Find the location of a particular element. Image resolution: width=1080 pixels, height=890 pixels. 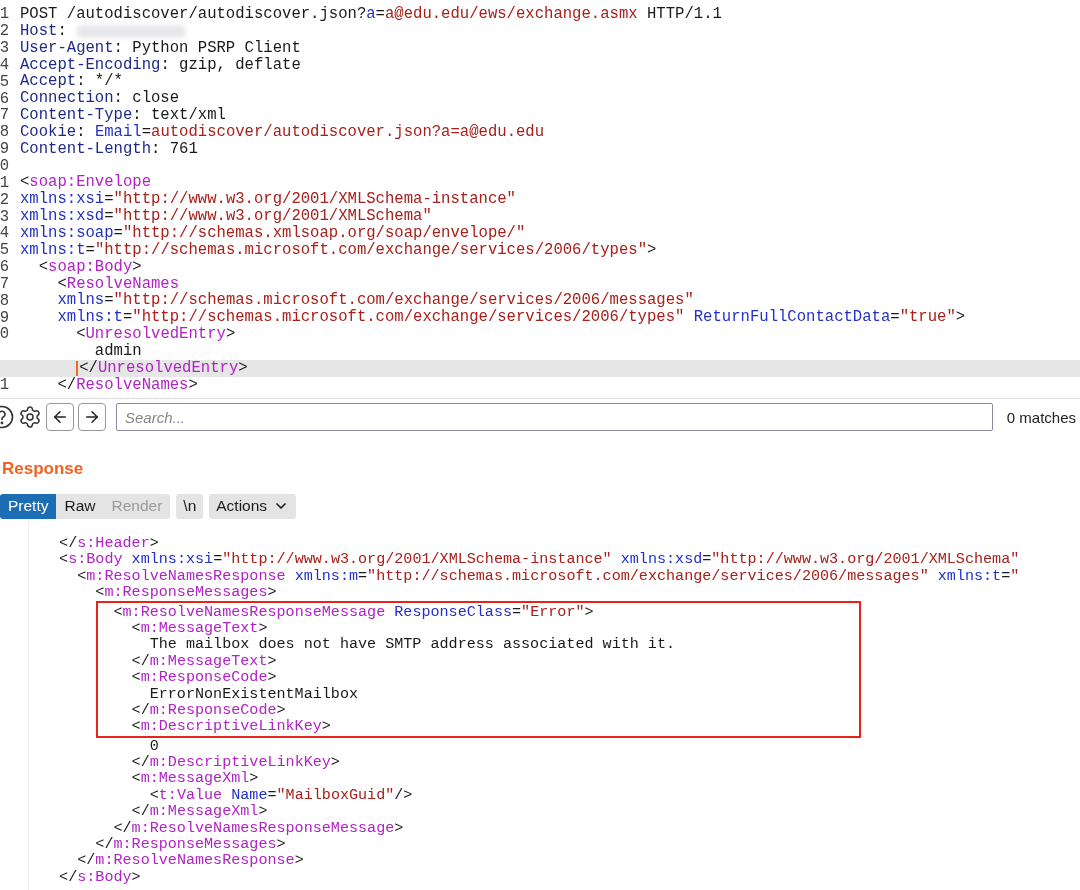

code-line: </s:Body> is located at coordinates (99, 877).